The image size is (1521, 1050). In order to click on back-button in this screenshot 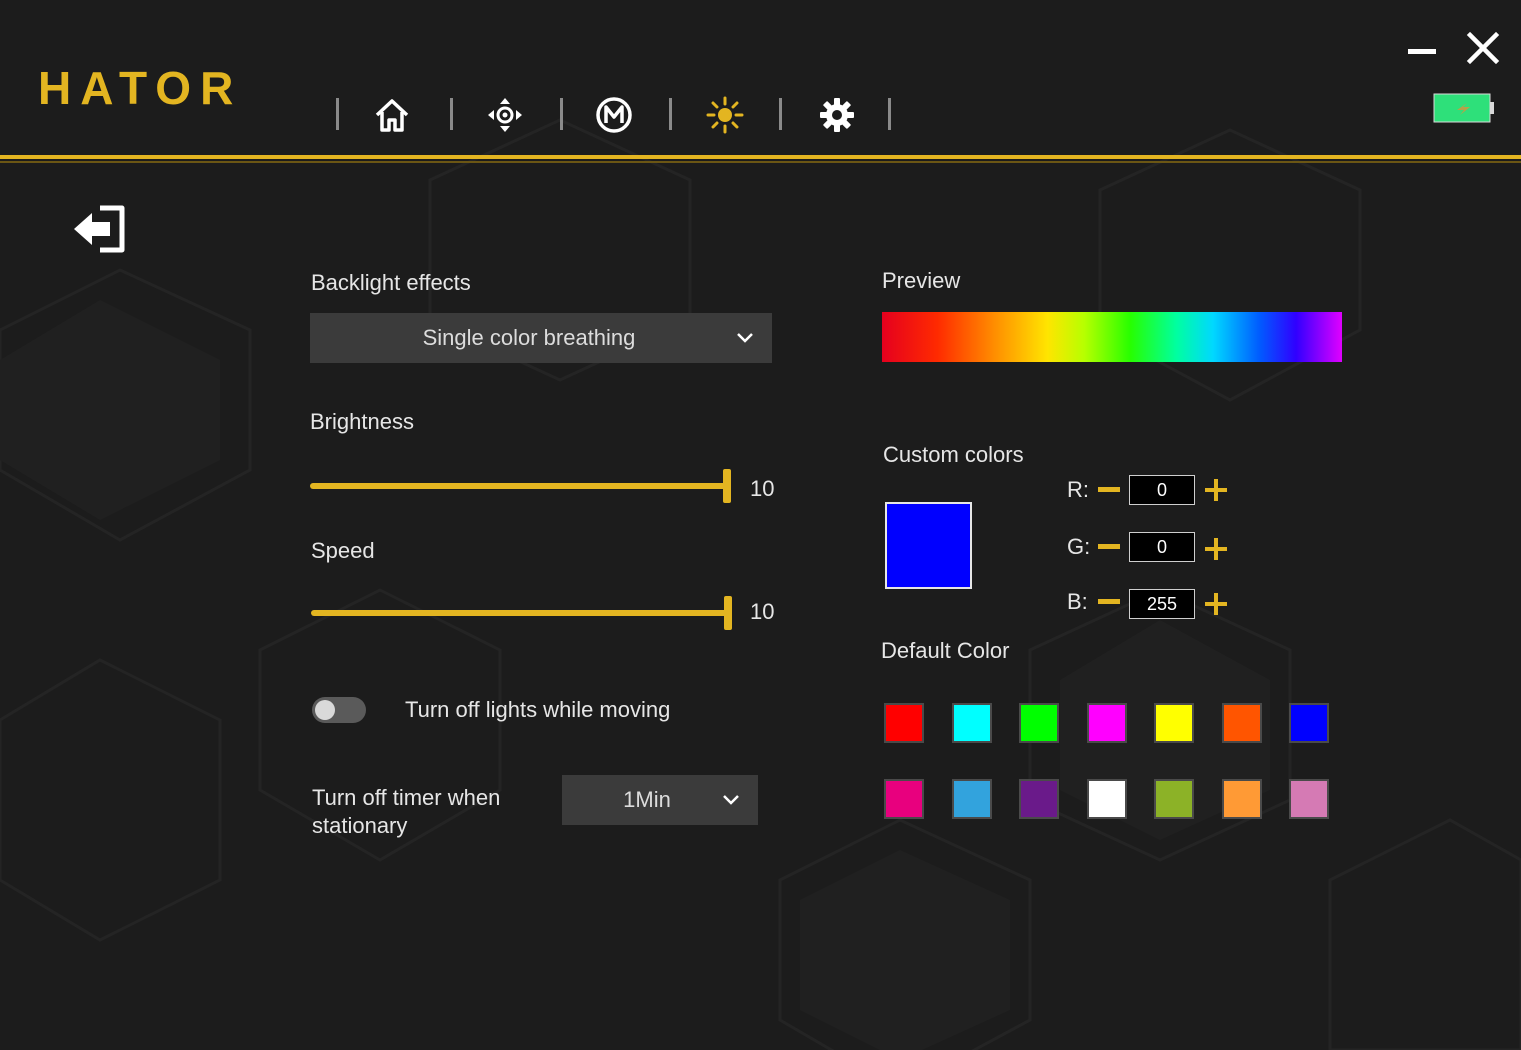, I will do `click(99, 229)`.